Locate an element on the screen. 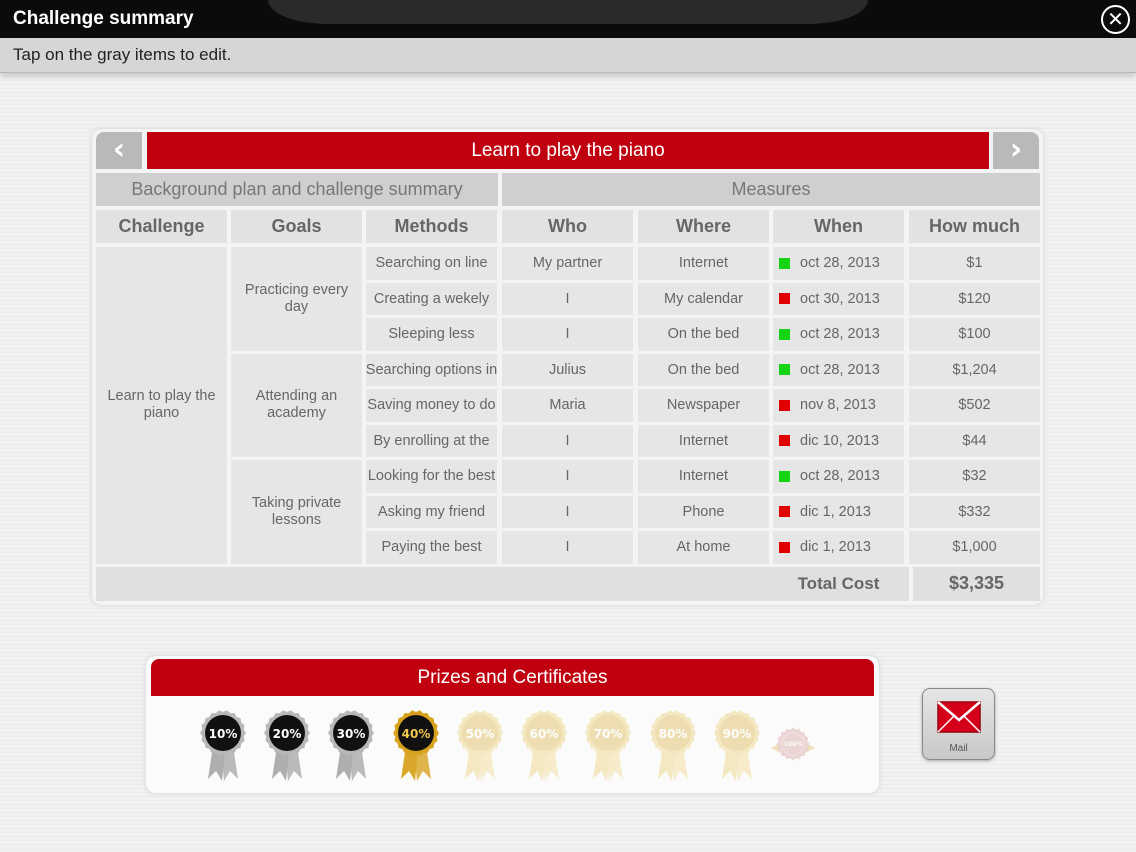  section-header-background: Background plan and challenge summary is located at coordinates (297, 189).